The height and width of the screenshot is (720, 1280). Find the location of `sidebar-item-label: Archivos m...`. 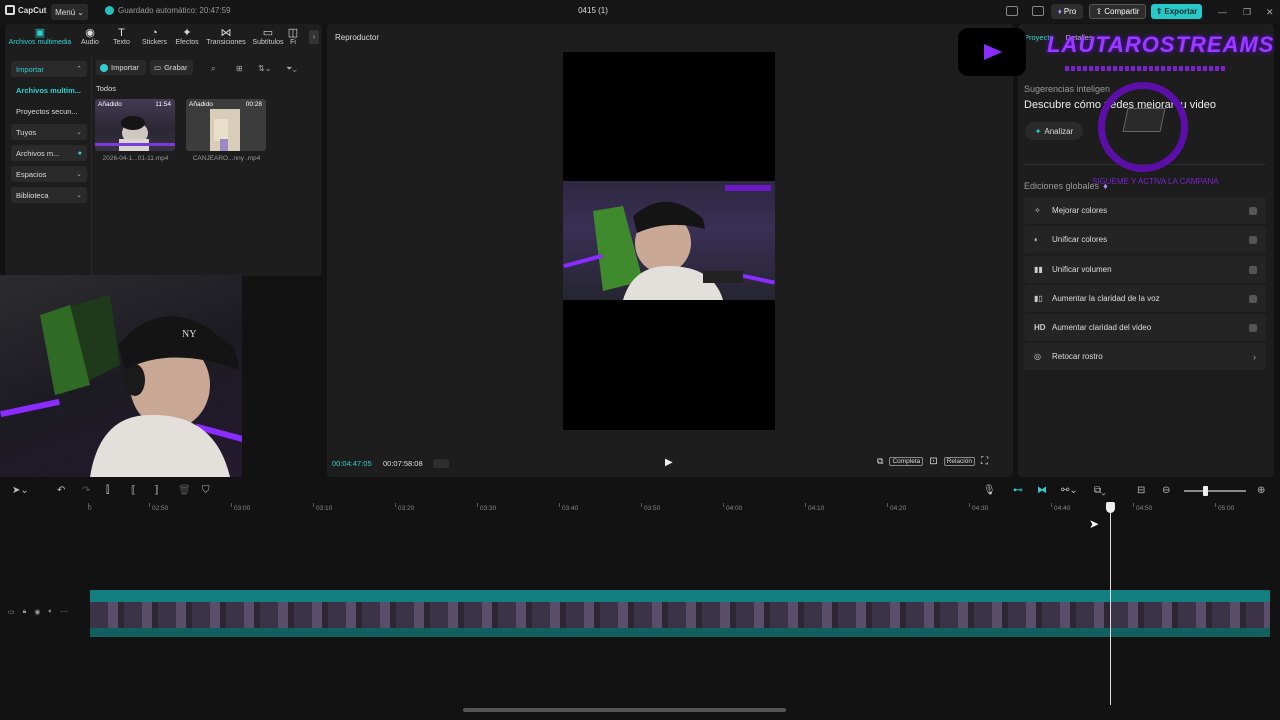

sidebar-item-label: Archivos m... is located at coordinates (38, 153).